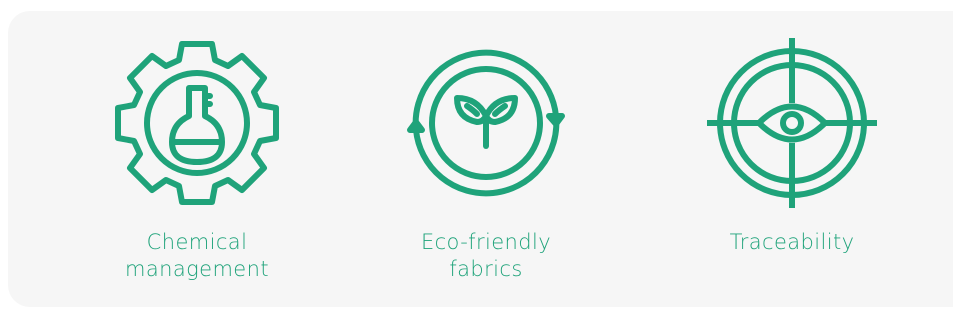  I want to click on target-eye-icon, so click(792, 123).